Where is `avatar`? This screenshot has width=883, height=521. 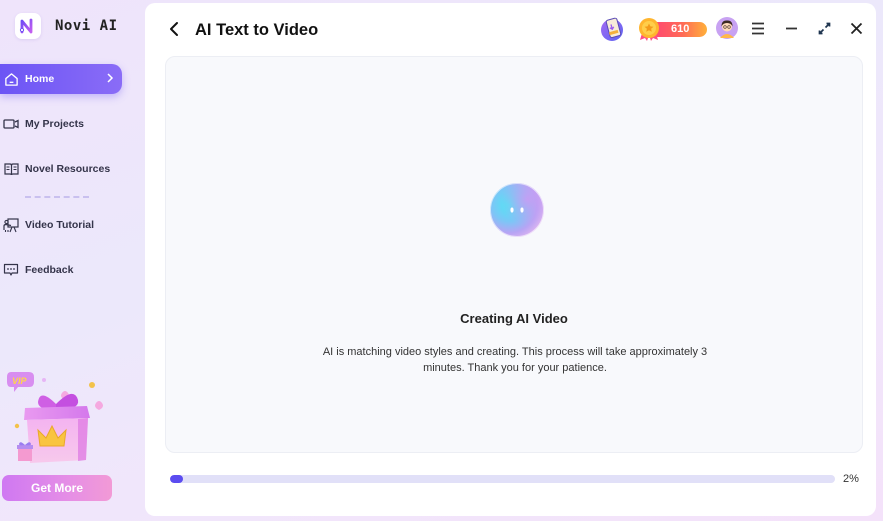
avatar is located at coordinates (727, 28).